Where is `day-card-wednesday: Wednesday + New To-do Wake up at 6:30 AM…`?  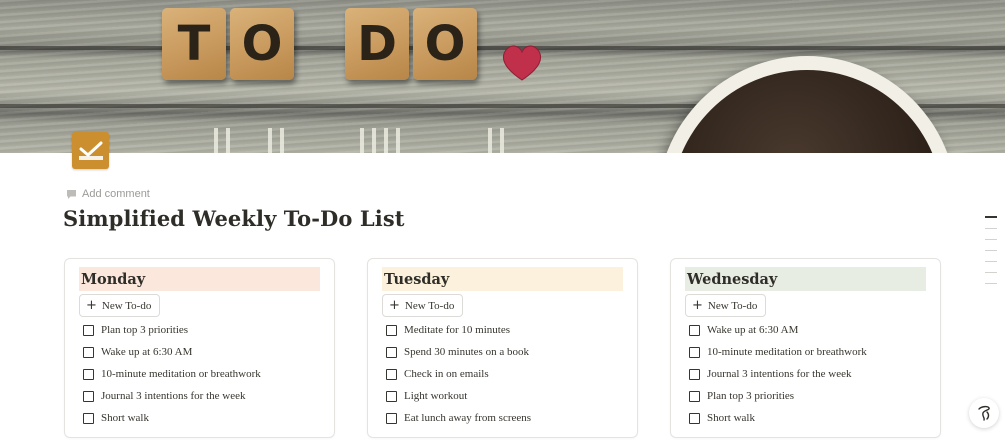 day-card-wednesday: Wednesday + New To-do Wake up at 6:30 AM… is located at coordinates (805, 348).